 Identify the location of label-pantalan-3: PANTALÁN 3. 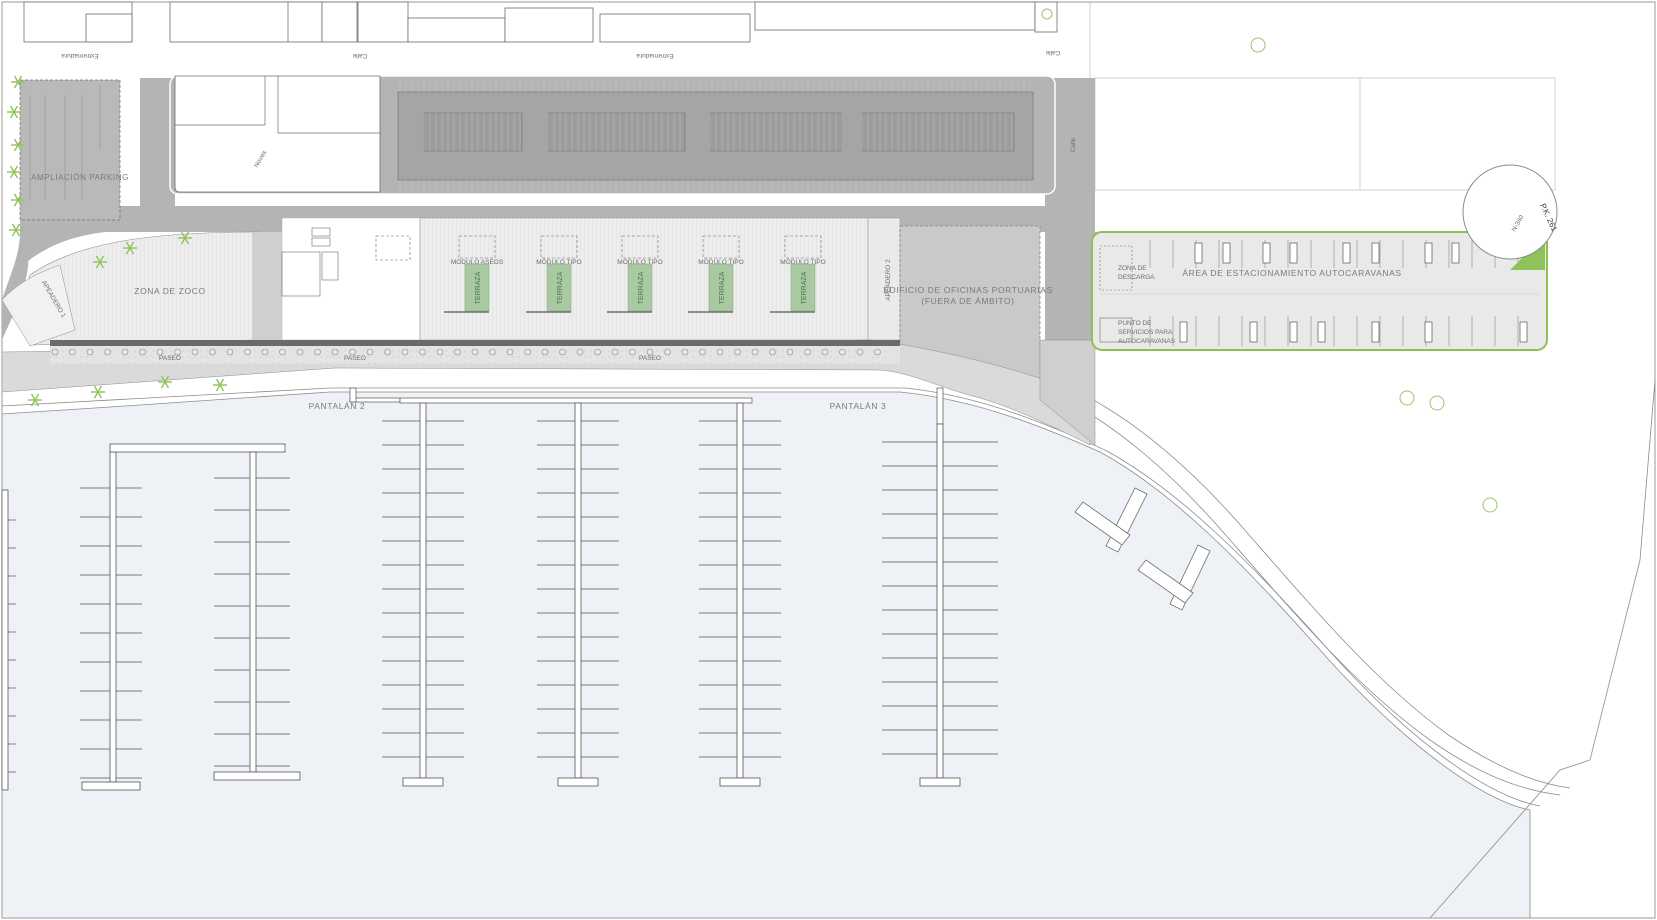
(858, 406).